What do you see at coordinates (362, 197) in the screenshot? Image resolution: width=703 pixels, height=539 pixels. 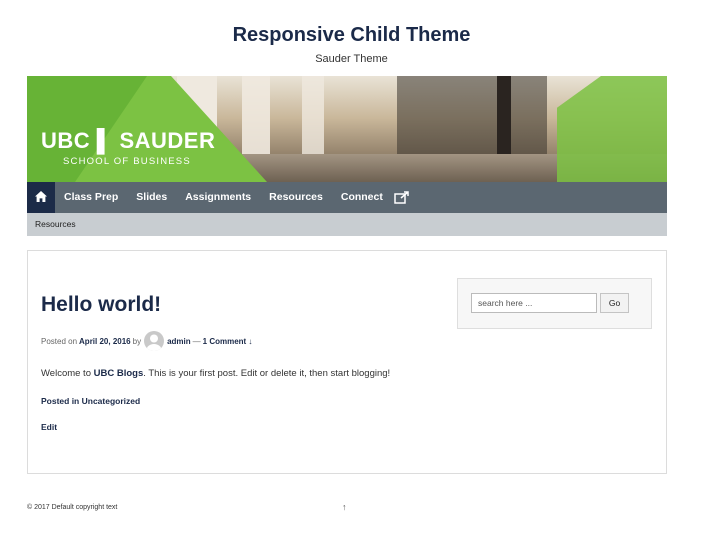 I see `nav-item-connect: Connect` at bounding box center [362, 197].